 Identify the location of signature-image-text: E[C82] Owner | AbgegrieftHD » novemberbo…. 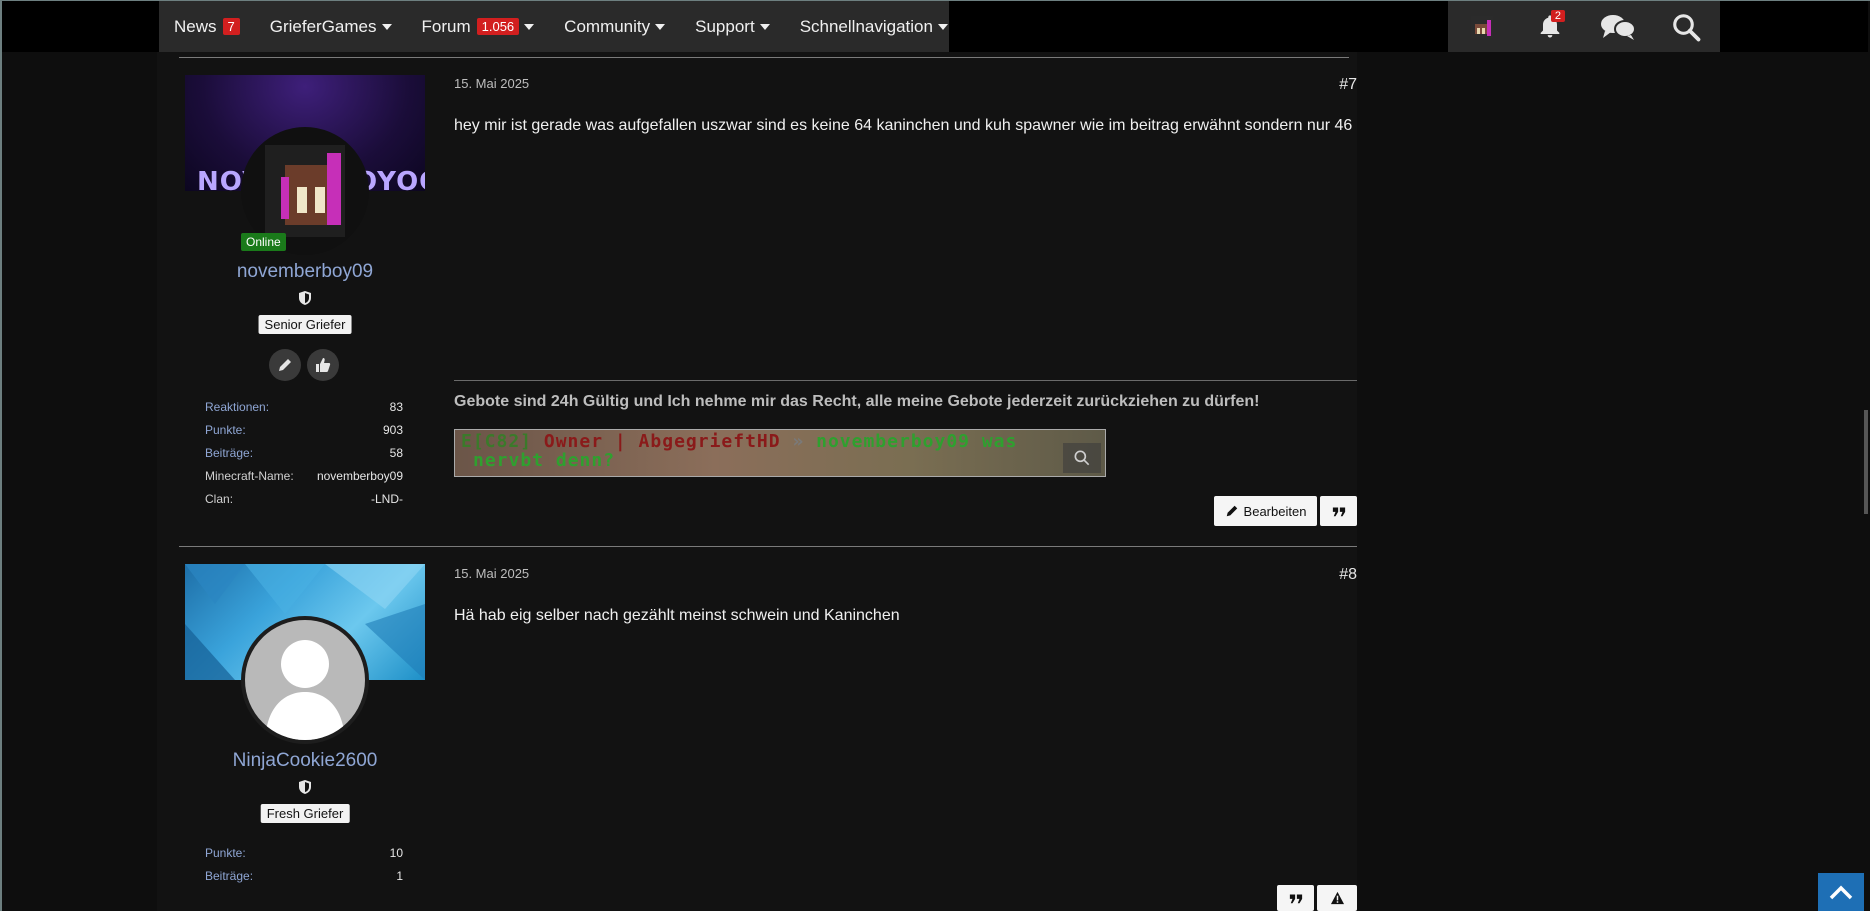
(739, 451).